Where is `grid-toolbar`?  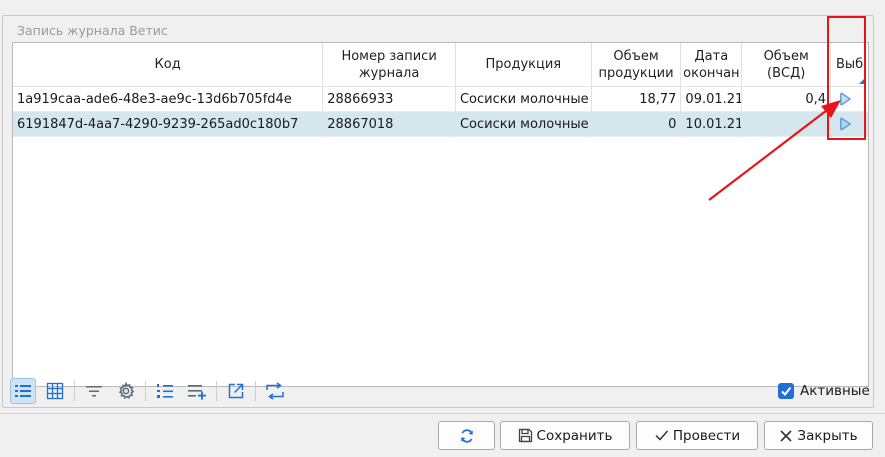
grid-toolbar is located at coordinates (152, 391).